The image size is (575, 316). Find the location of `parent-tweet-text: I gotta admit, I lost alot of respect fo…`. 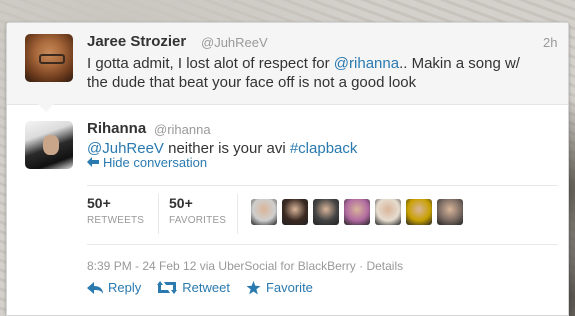

parent-tweet-text: I gotta admit, I lost alot of respect fo… is located at coordinates (322, 73).